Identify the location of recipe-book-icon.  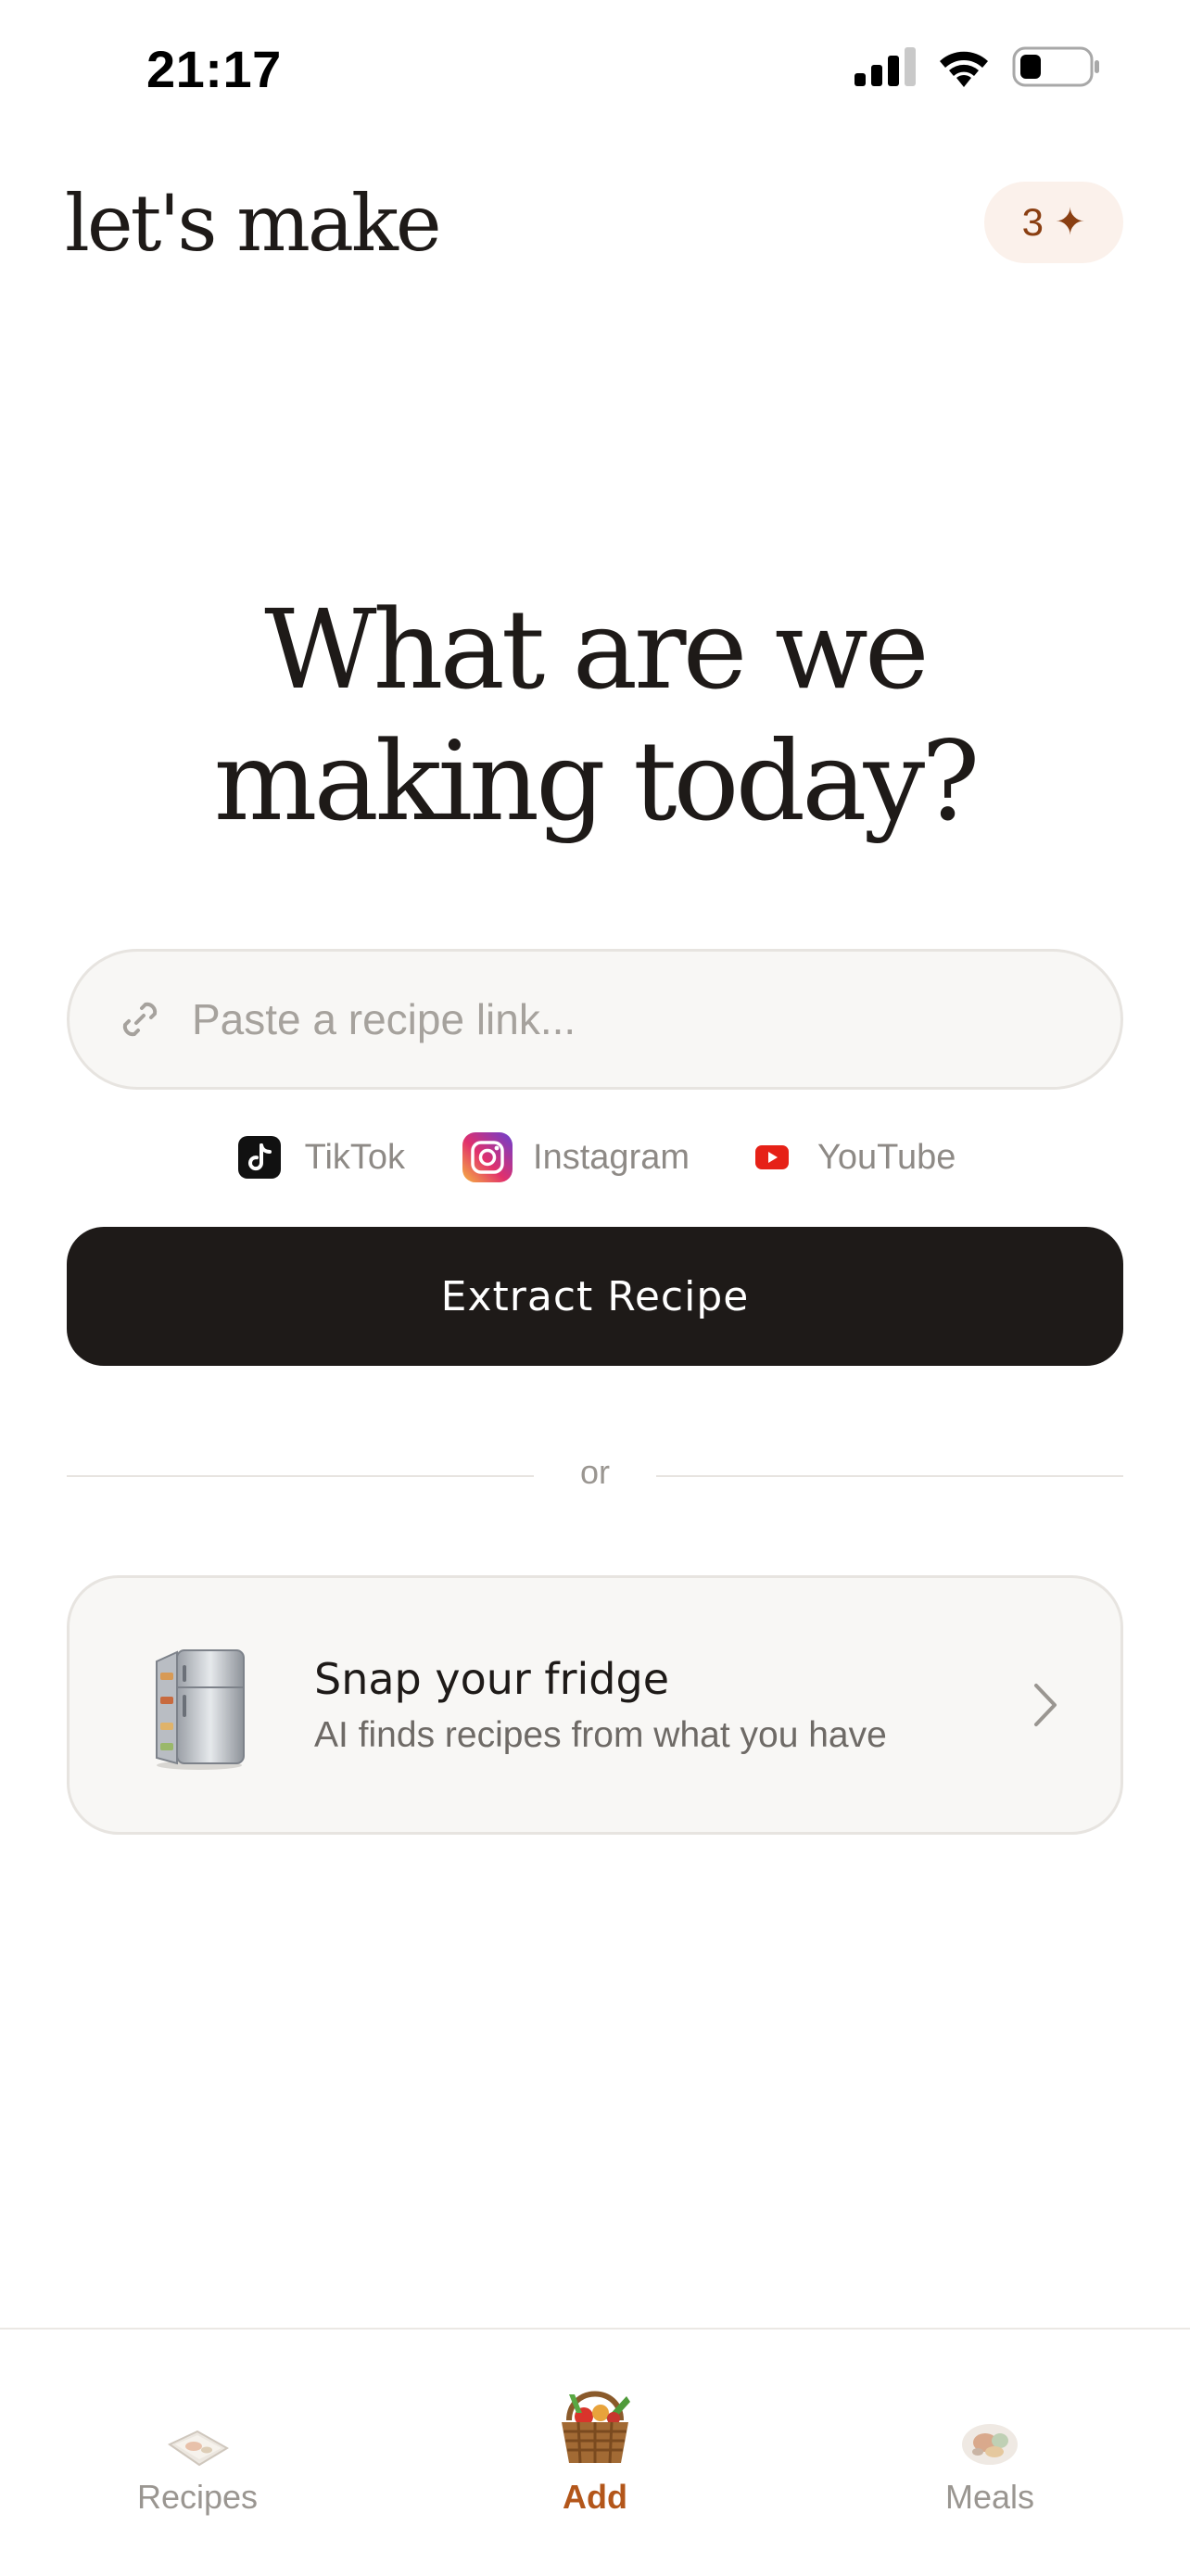
(197, 2422).